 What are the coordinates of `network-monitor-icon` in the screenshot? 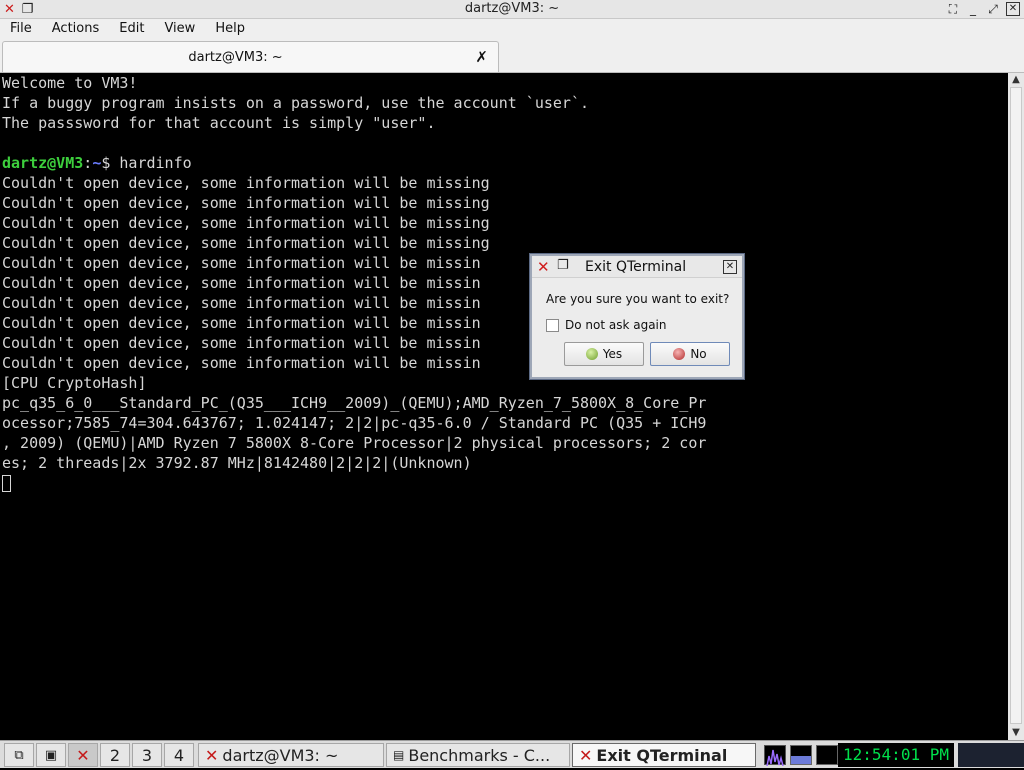 It's located at (827, 755).